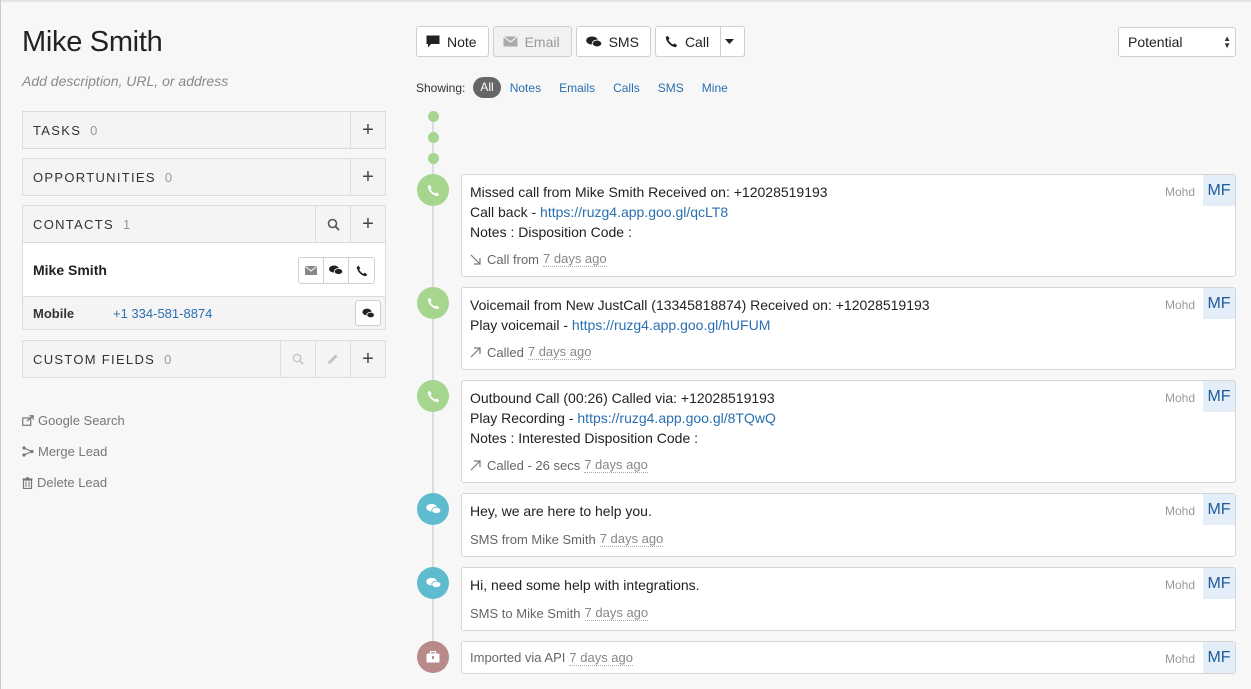  What do you see at coordinates (533, 539) in the screenshot?
I see `activity-meta: SMS from Mike Smith` at bounding box center [533, 539].